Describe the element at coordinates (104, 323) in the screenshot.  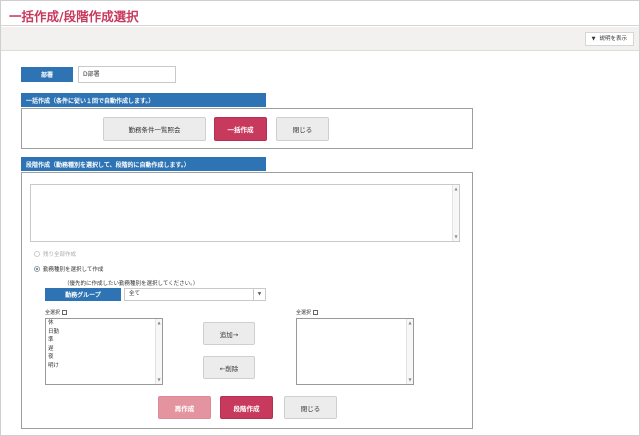
I see `list-item: 休` at that location.